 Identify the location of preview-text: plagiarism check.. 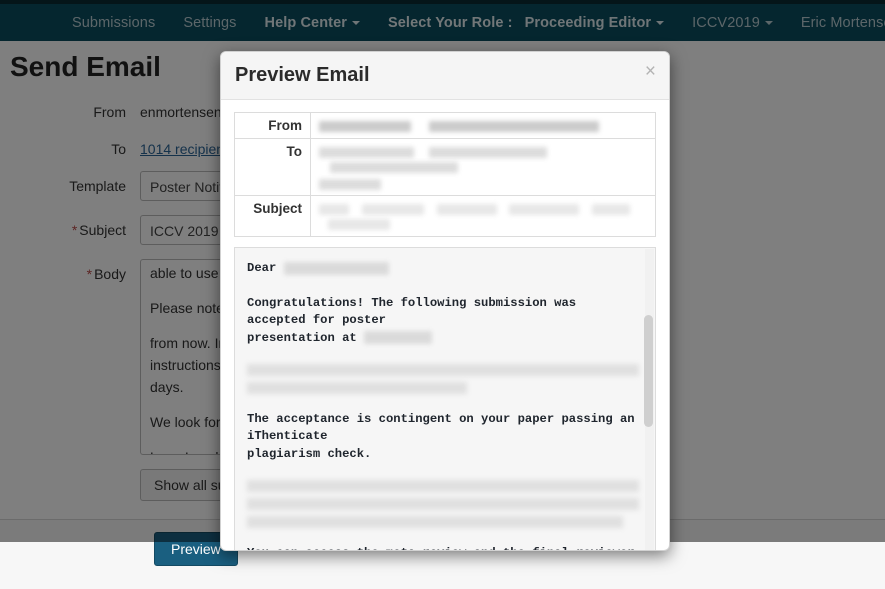
(309, 454).